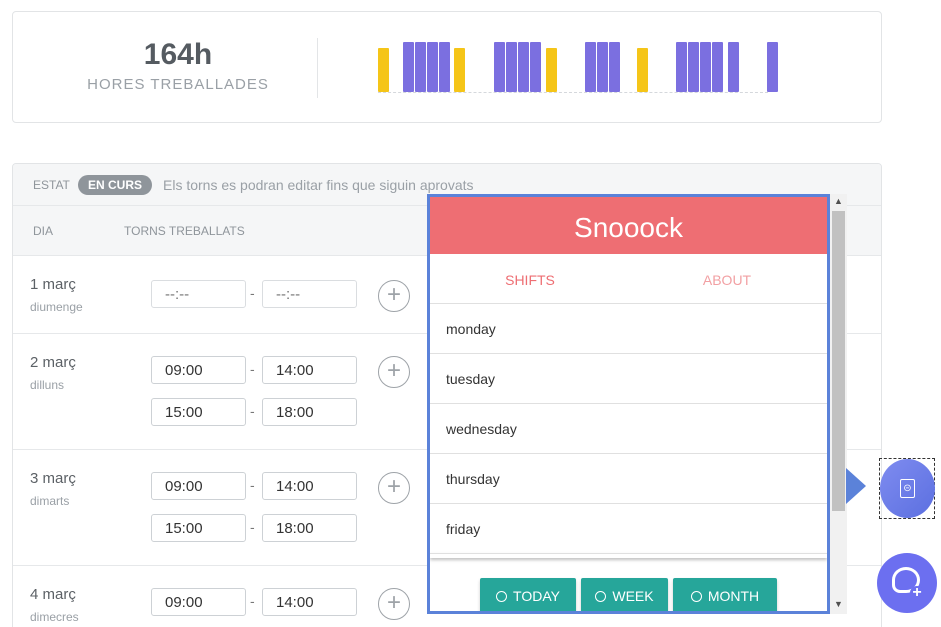 The image size is (941, 627). Describe the element at coordinates (51, 185) in the screenshot. I see `status-label: ESTAT` at that location.